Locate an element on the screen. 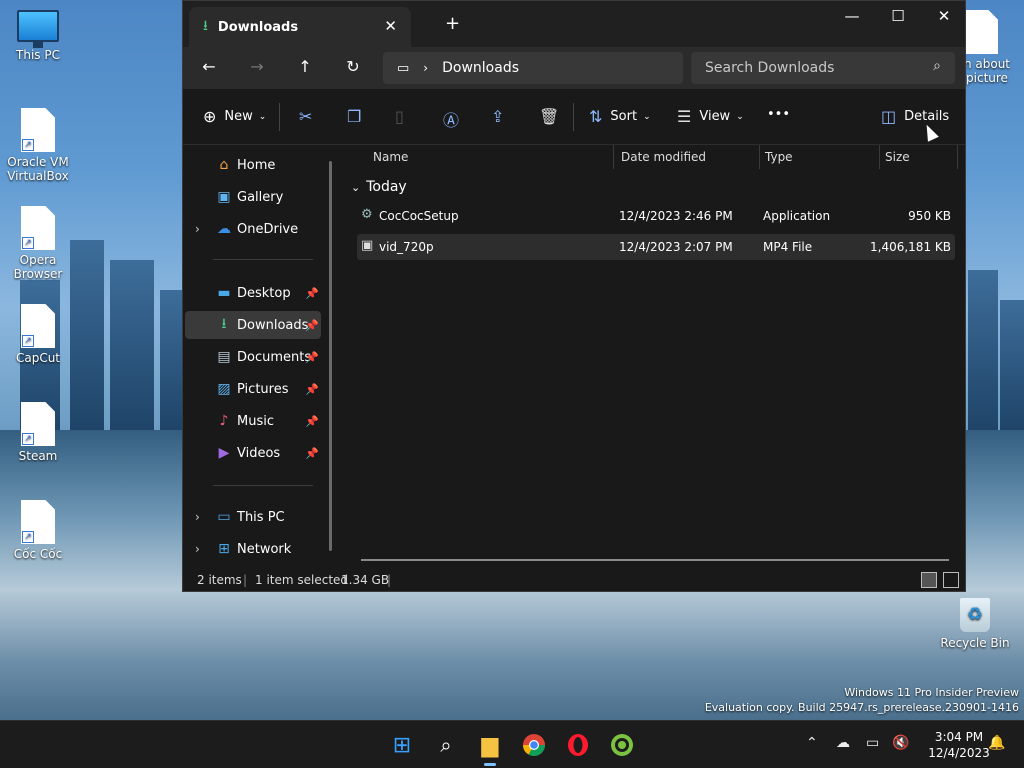 This screenshot has width=1024, height=768. sidebar-item-pictures: ▨ Pictures 📌 is located at coordinates (253, 389).